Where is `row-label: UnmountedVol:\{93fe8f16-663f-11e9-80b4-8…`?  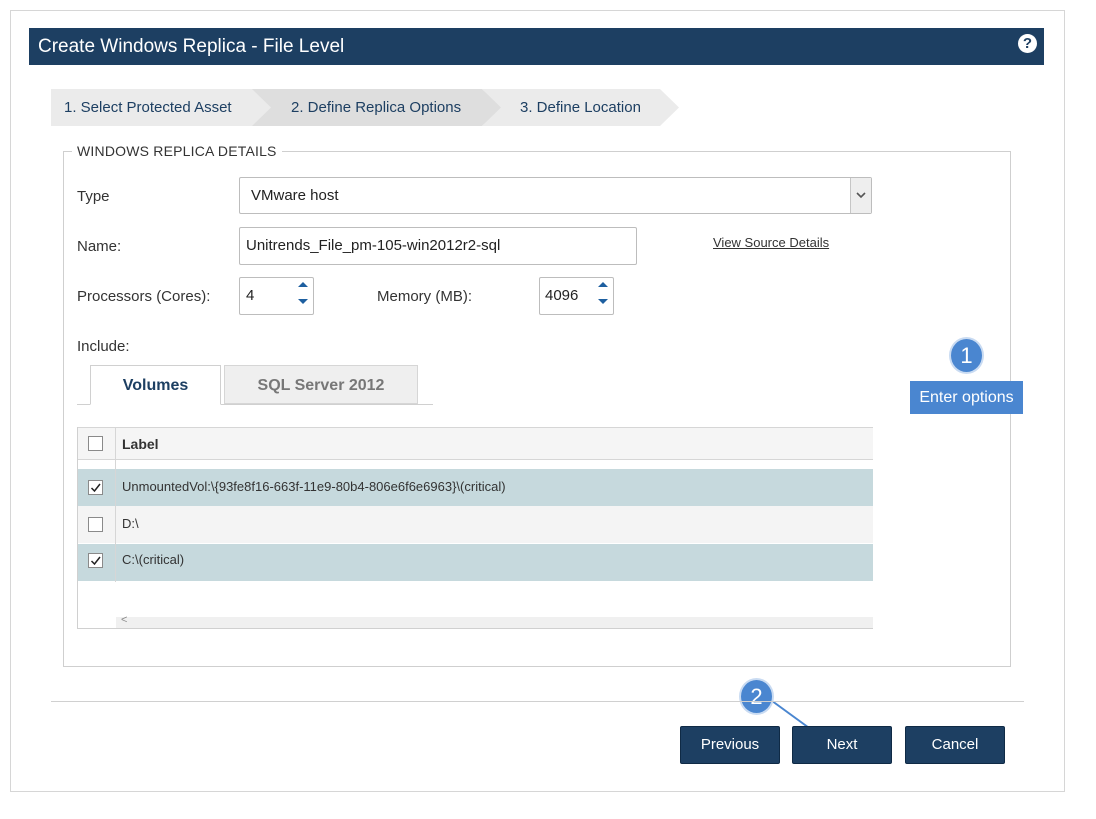 row-label: UnmountedVol:\{93fe8f16-663f-11e9-80b4-8… is located at coordinates (314, 486).